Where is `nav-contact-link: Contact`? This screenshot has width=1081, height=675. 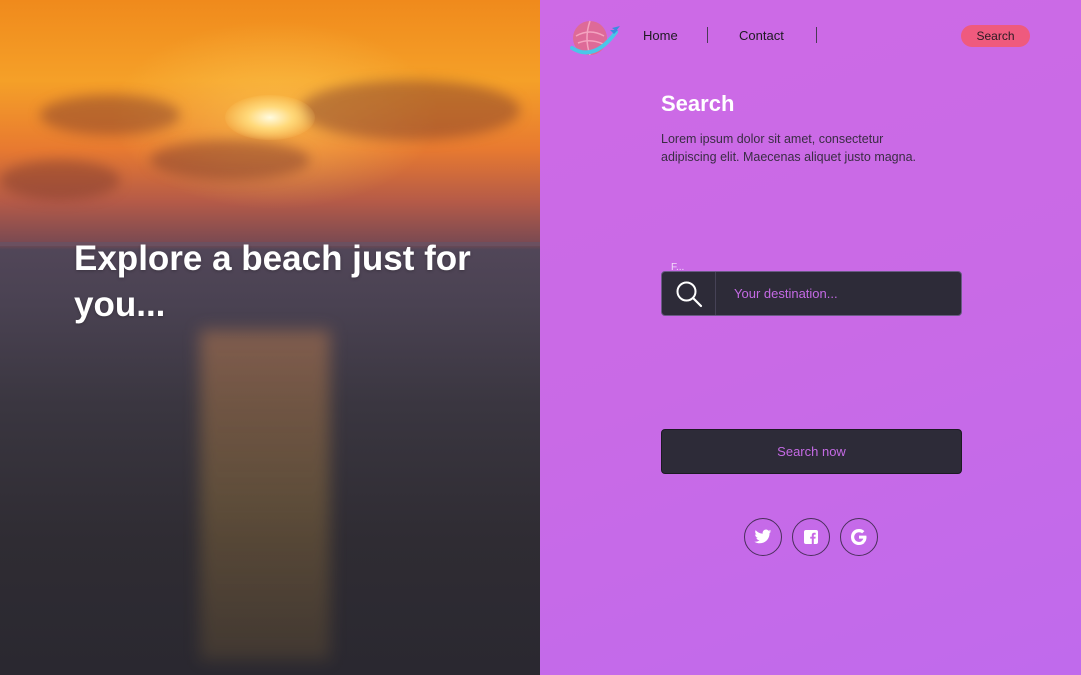 nav-contact-link: Contact is located at coordinates (761, 35).